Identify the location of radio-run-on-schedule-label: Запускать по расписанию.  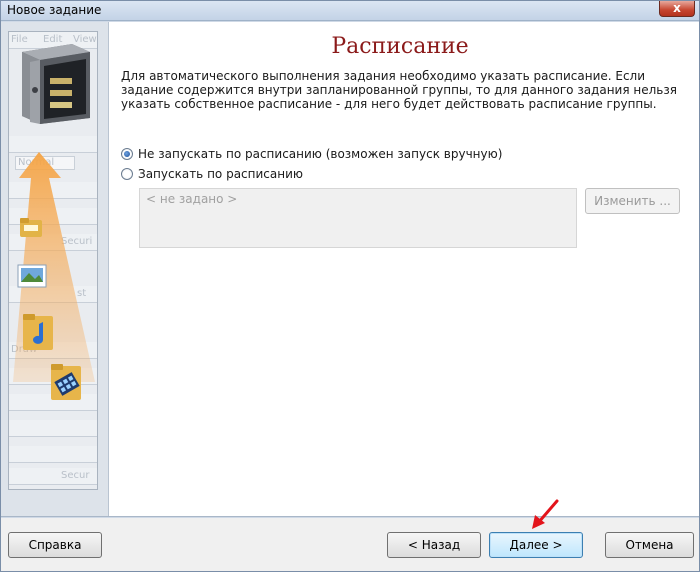
(220, 174).